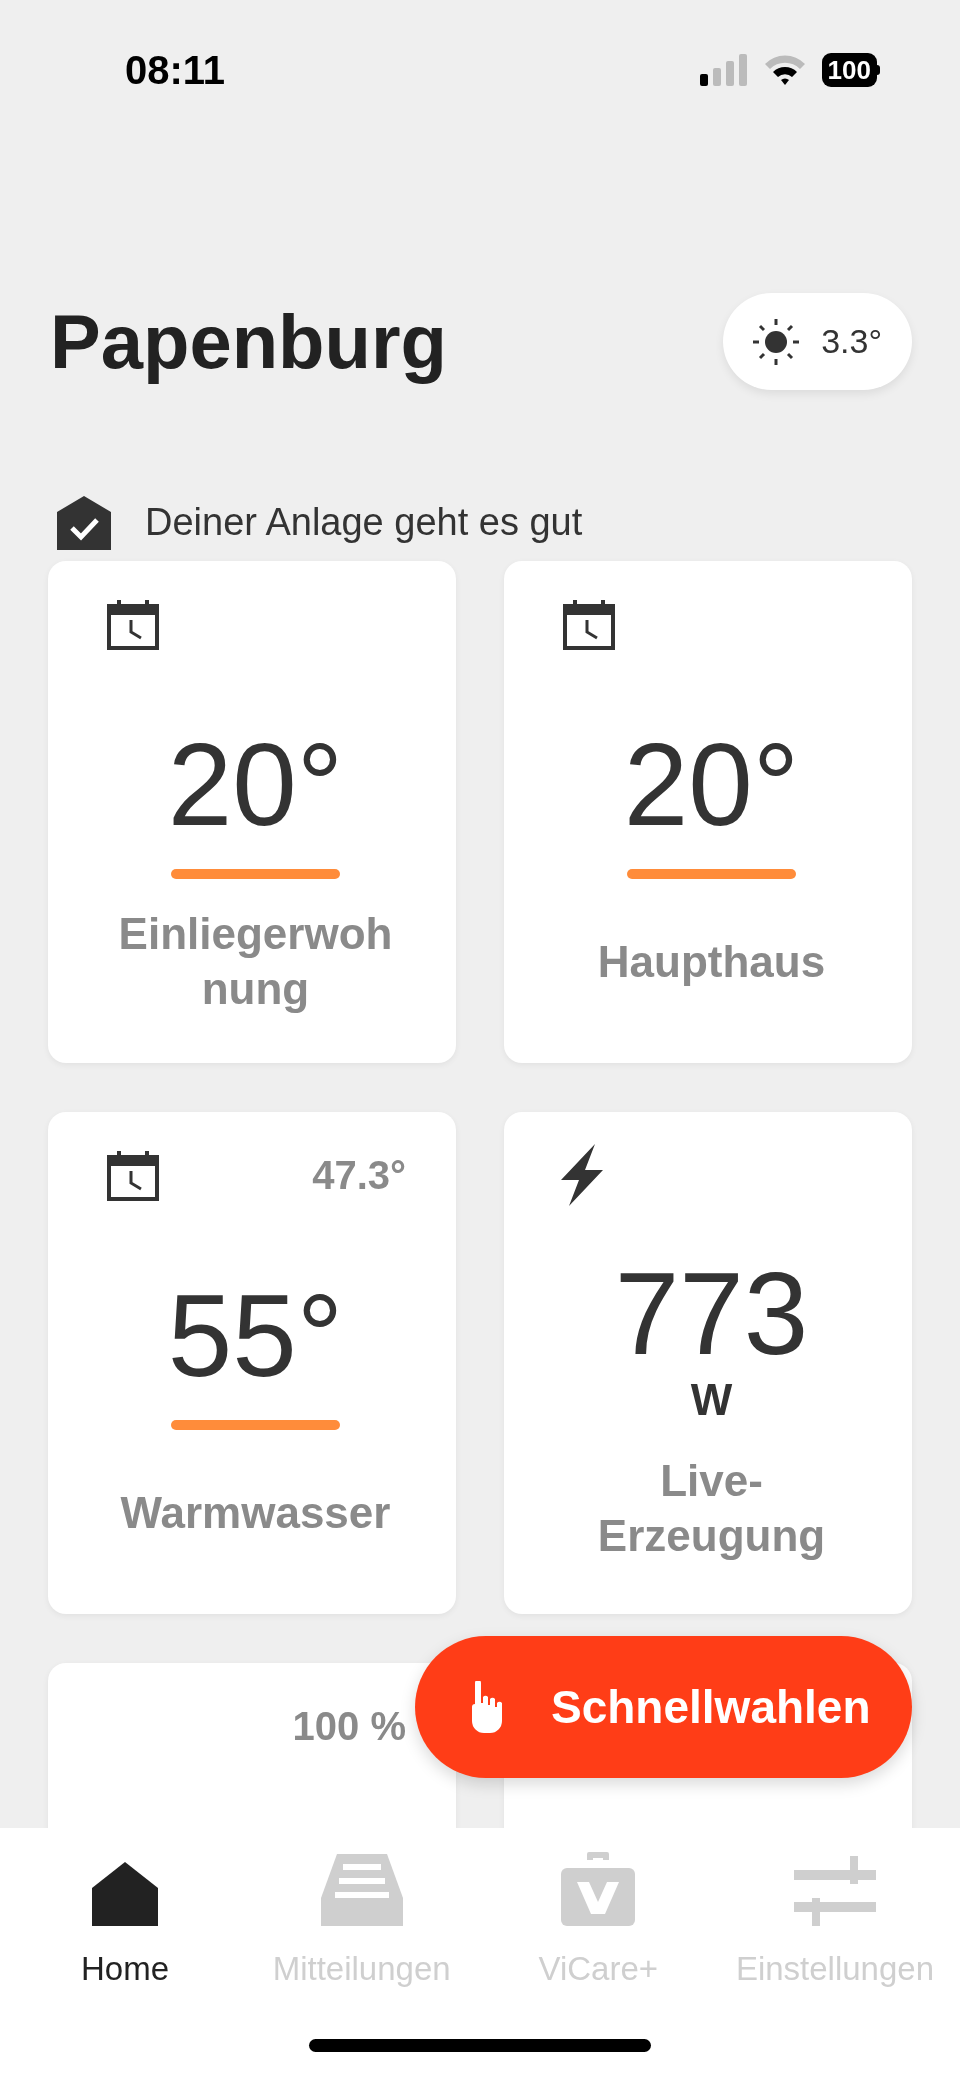 Image resolution: width=960 pixels, height=2079 pixels. Describe the element at coordinates (834, 1891) in the screenshot. I see `sliders-icon` at that location.